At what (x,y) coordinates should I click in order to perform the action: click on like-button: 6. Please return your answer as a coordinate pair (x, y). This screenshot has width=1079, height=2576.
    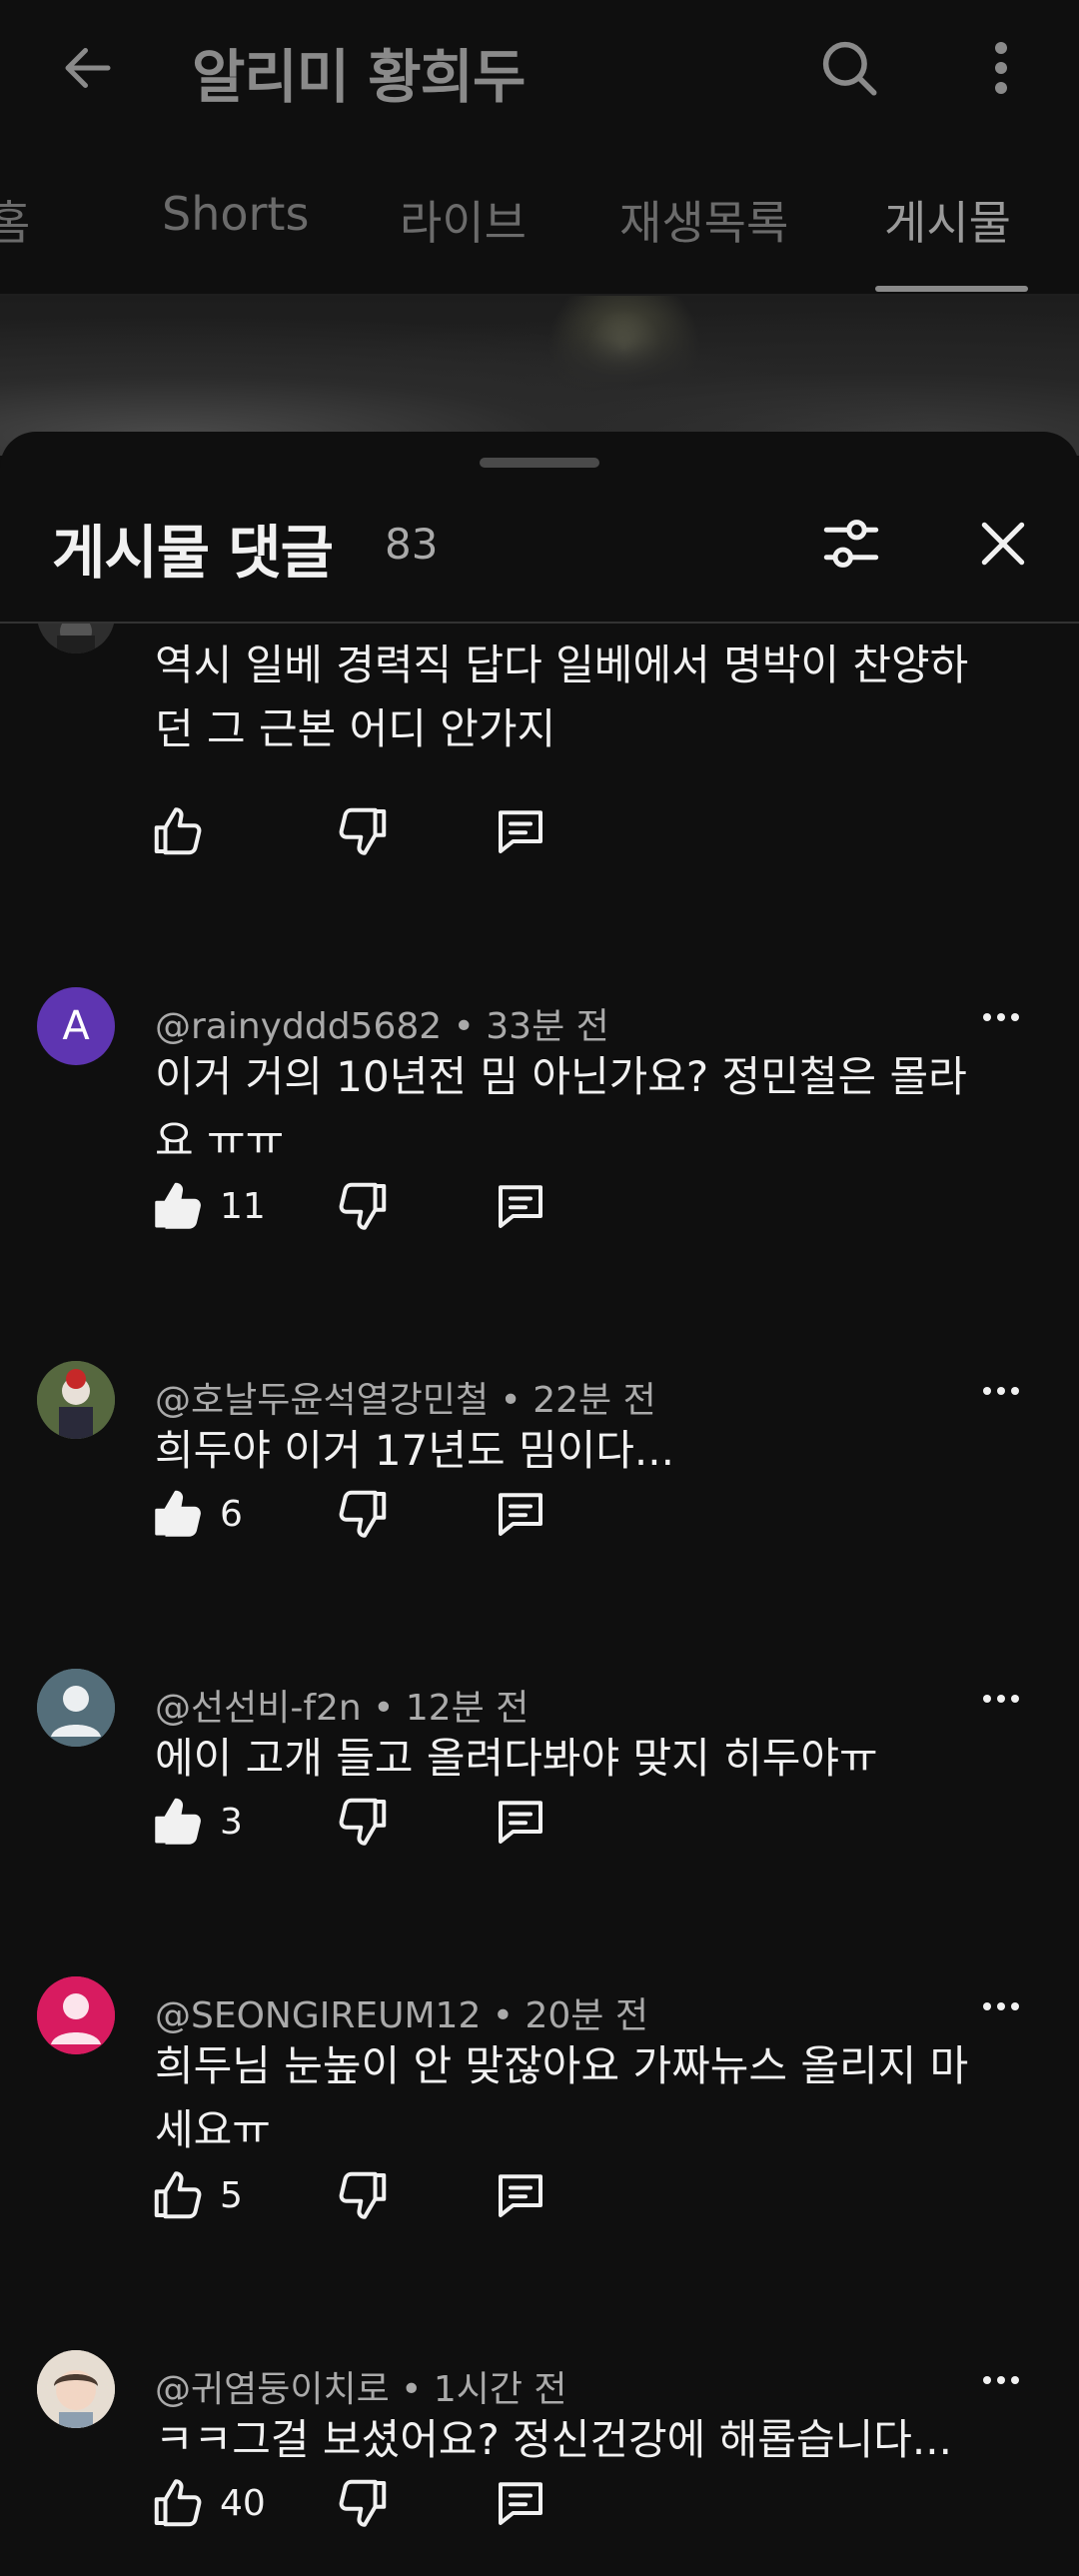
    Looking at the image, I should click on (195, 1514).